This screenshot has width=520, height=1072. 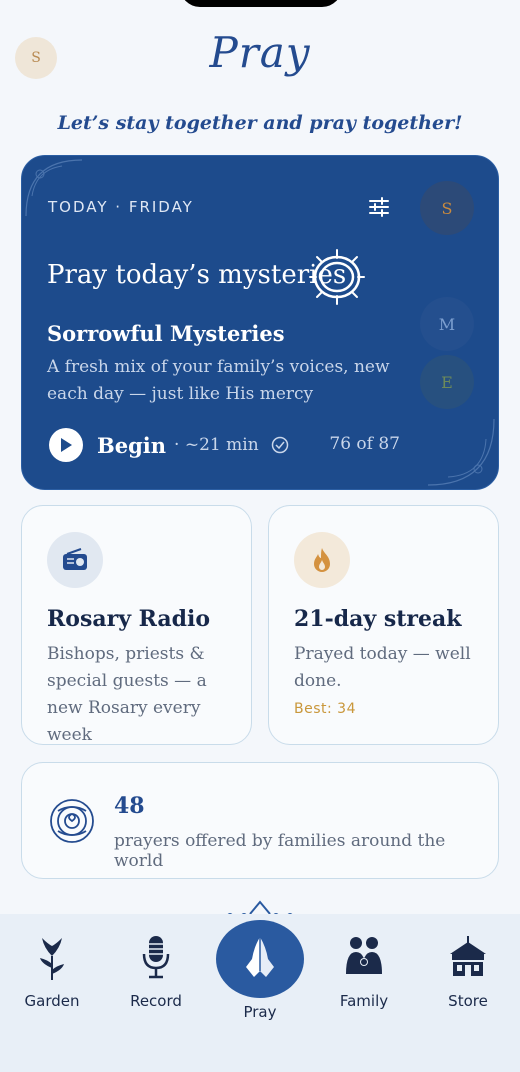 What do you see at coordinates (132, 445) in the screenshot?
I see `begin-label: Begin` at bounding box center [132, 445].